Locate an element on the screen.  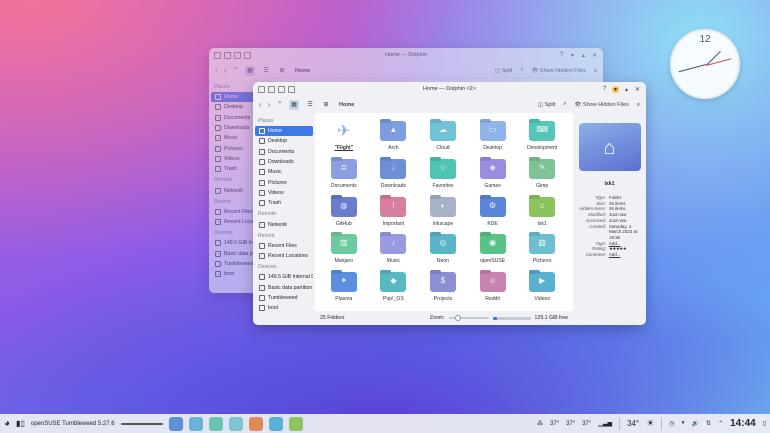
weather-temp: 34° is located at coordinates (633, 423).